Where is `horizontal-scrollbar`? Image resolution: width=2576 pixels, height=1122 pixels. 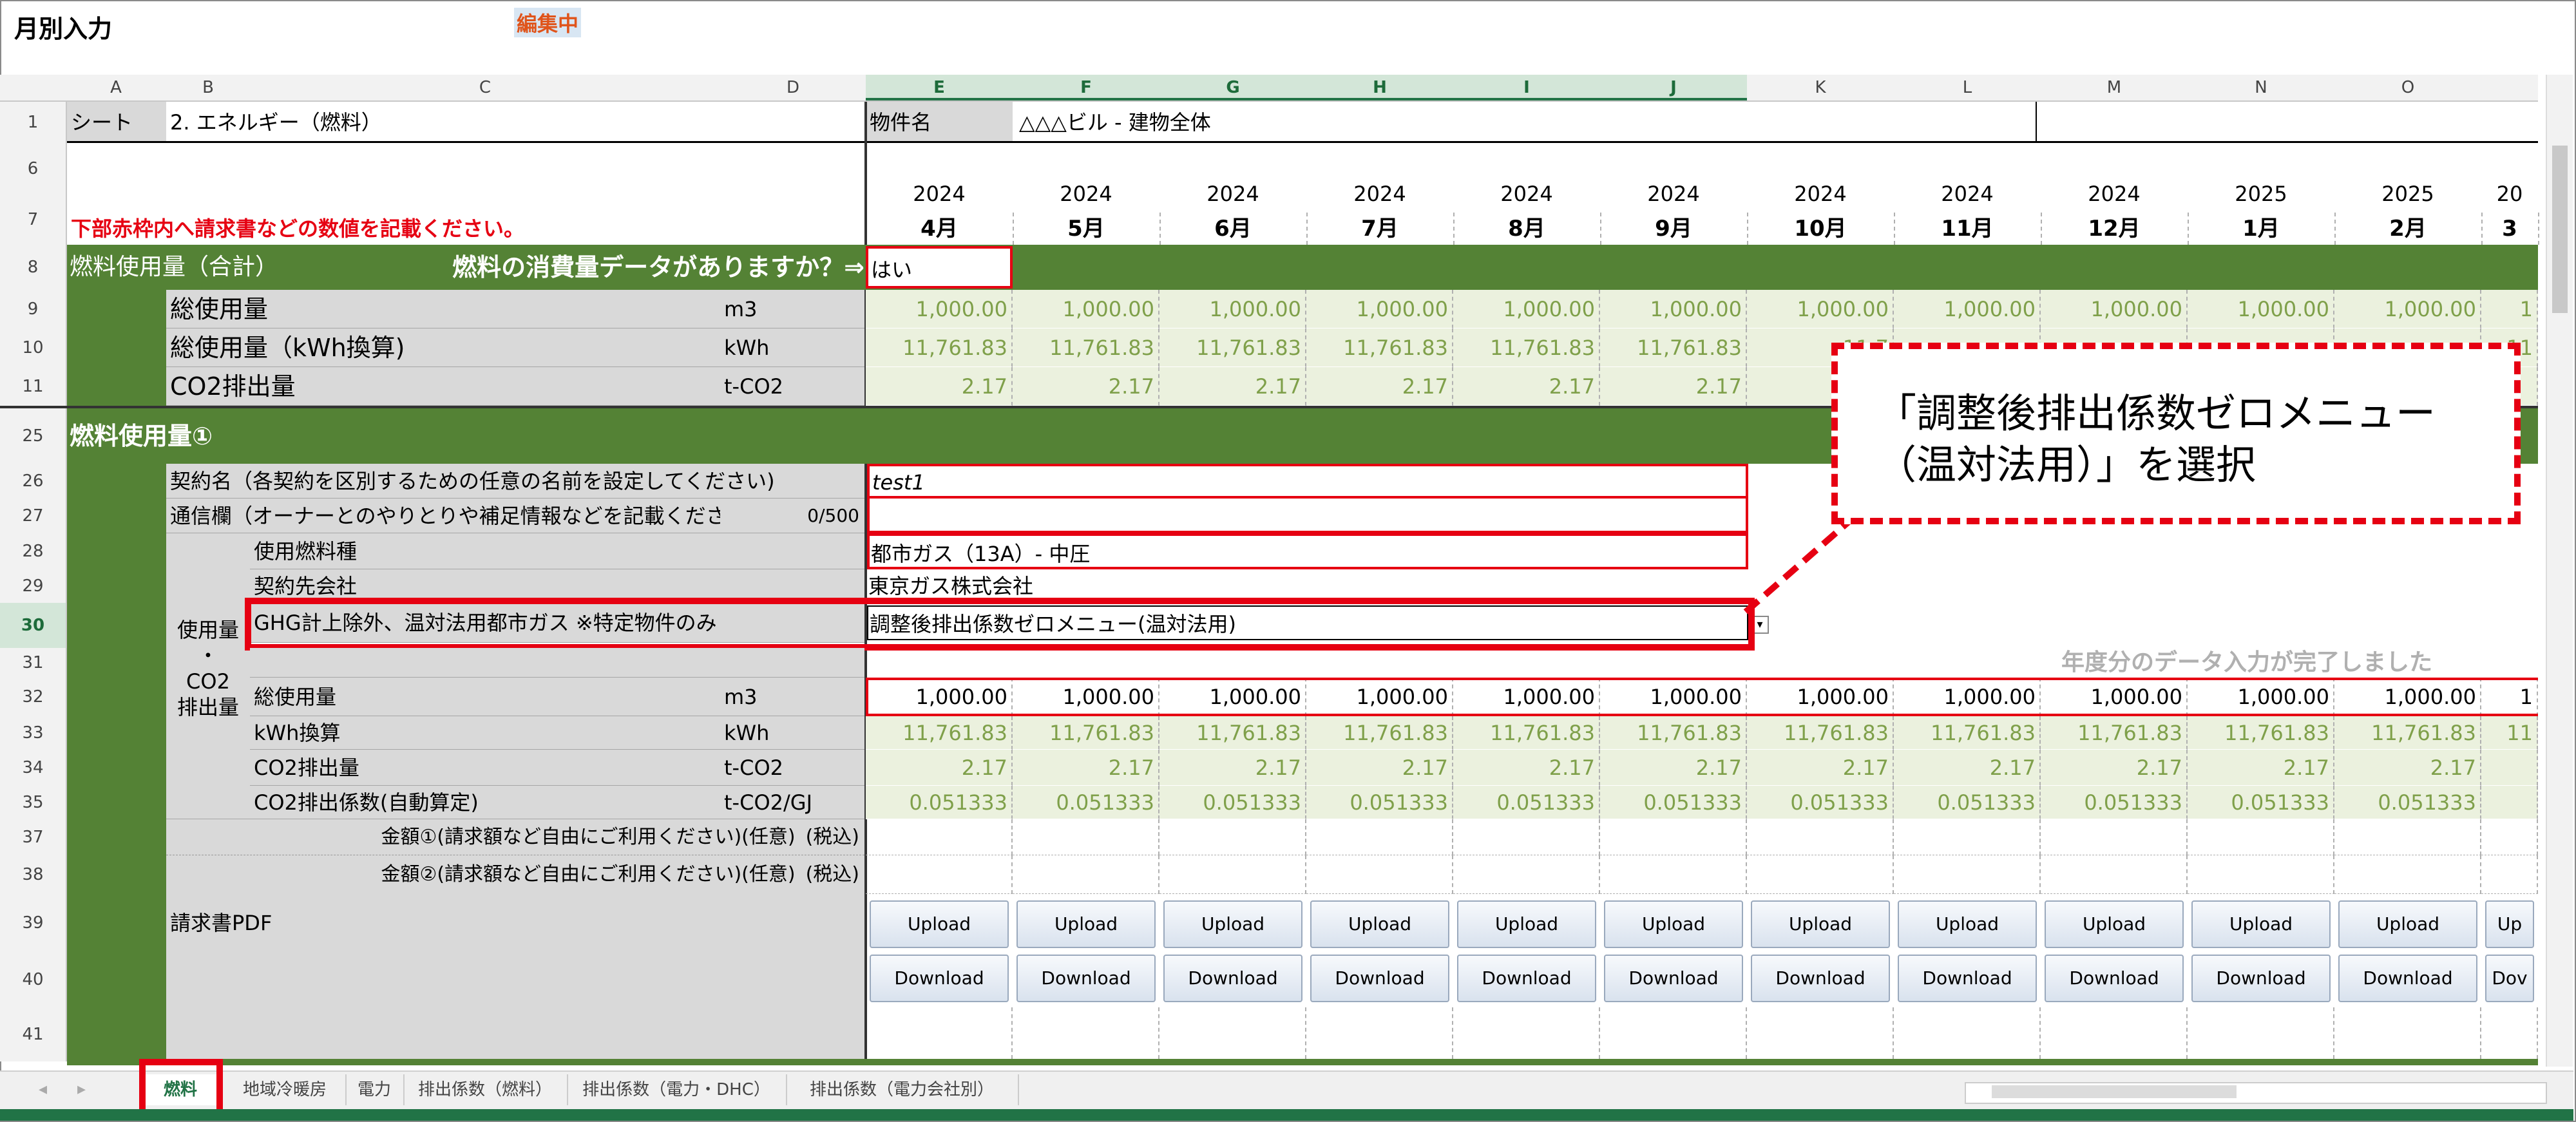 horizontal-scrollbar is located at coordinates (2256, 1093).